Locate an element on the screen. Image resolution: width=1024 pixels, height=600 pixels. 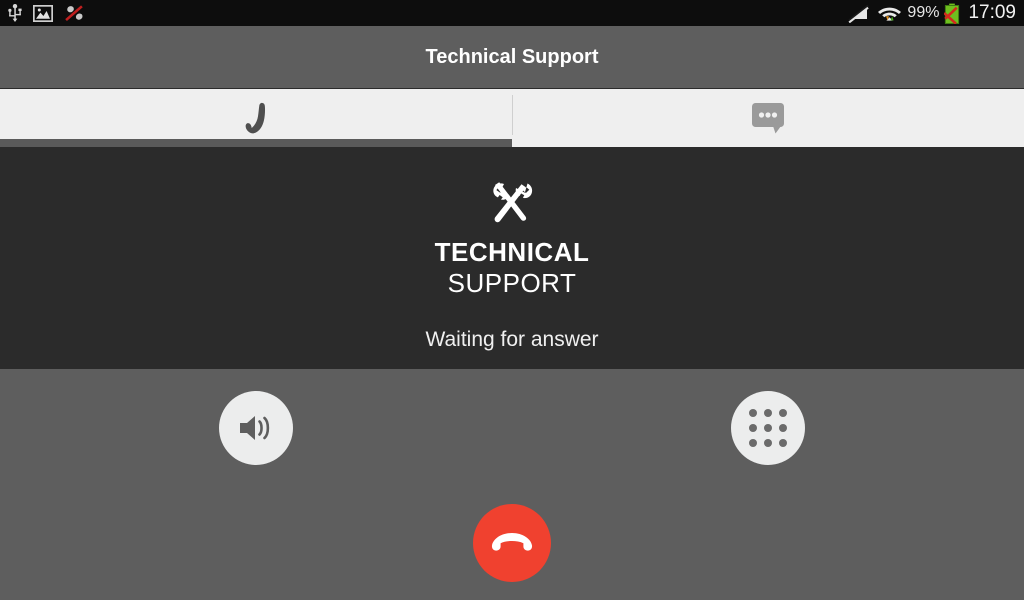
tab-bar is located at coordinates (512, 117).